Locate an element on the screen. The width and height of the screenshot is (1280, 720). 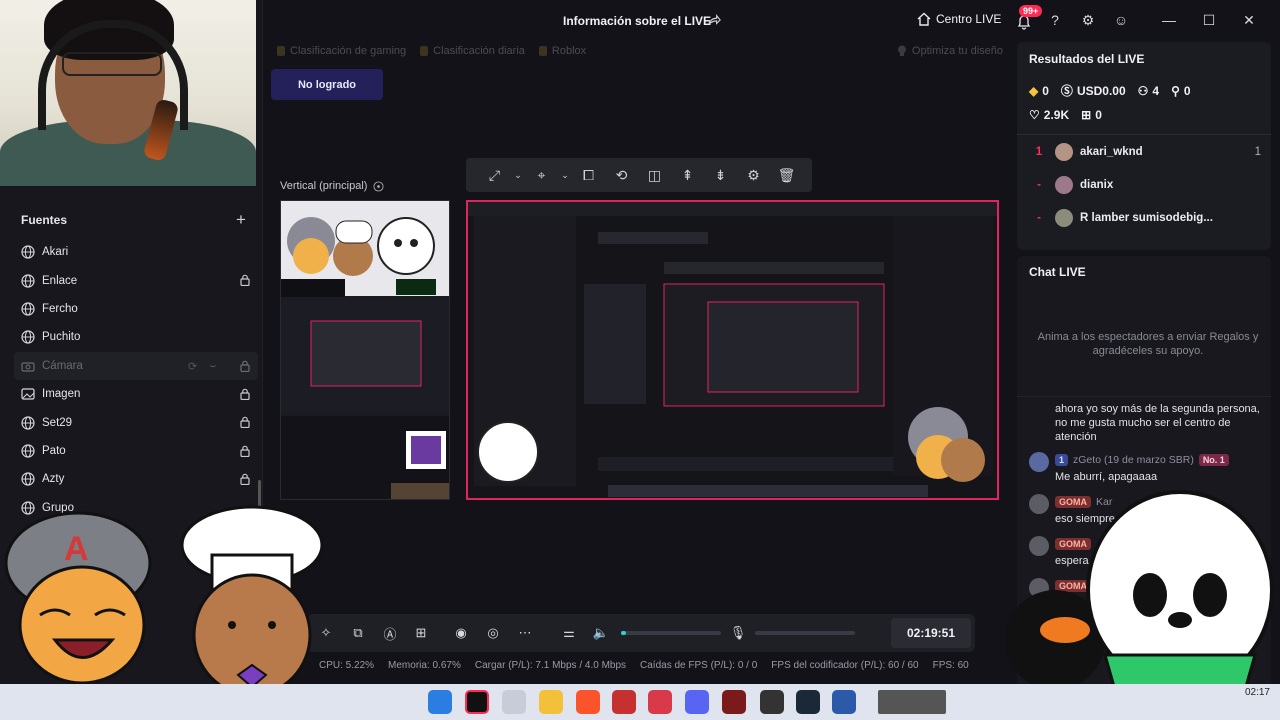
crop-icon: ⧠ is located at coordinates (588, 175).